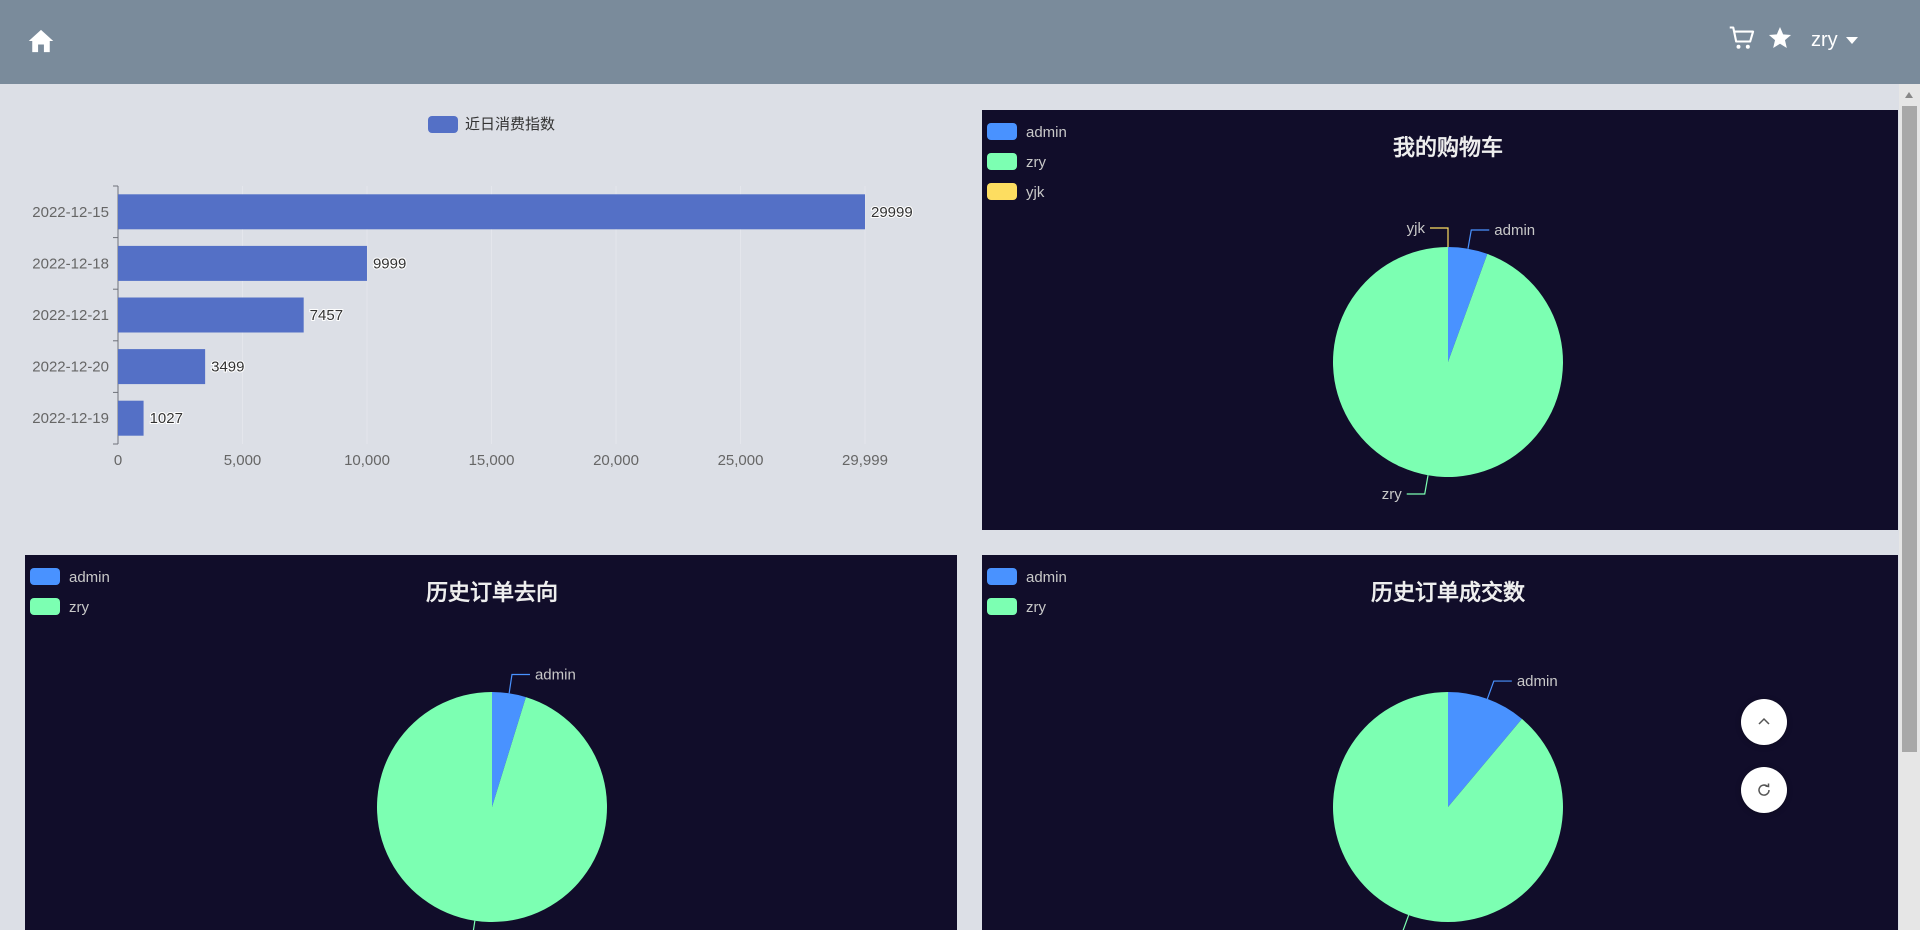 This screenshot has width=1920, height=930. Describe the element at coordinates (227, 367) in the screenshot. I see `data-label: 3499` at that location.